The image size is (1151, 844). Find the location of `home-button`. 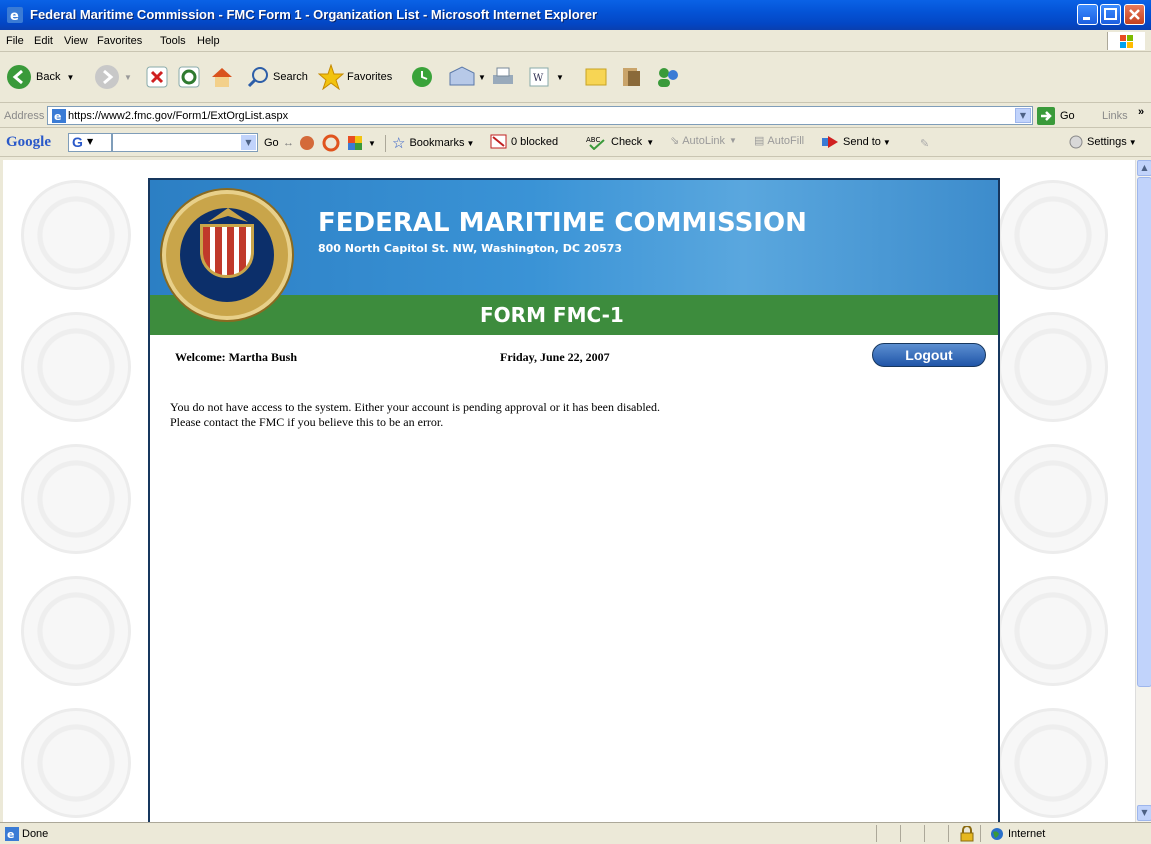

home-button is located at coordinates (222, 77).